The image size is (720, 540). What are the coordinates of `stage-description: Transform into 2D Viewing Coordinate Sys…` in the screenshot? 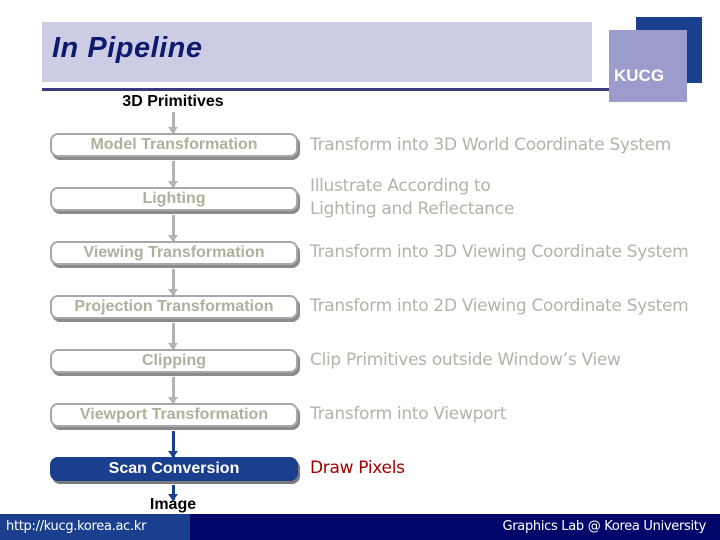 It's located at (499, 306).